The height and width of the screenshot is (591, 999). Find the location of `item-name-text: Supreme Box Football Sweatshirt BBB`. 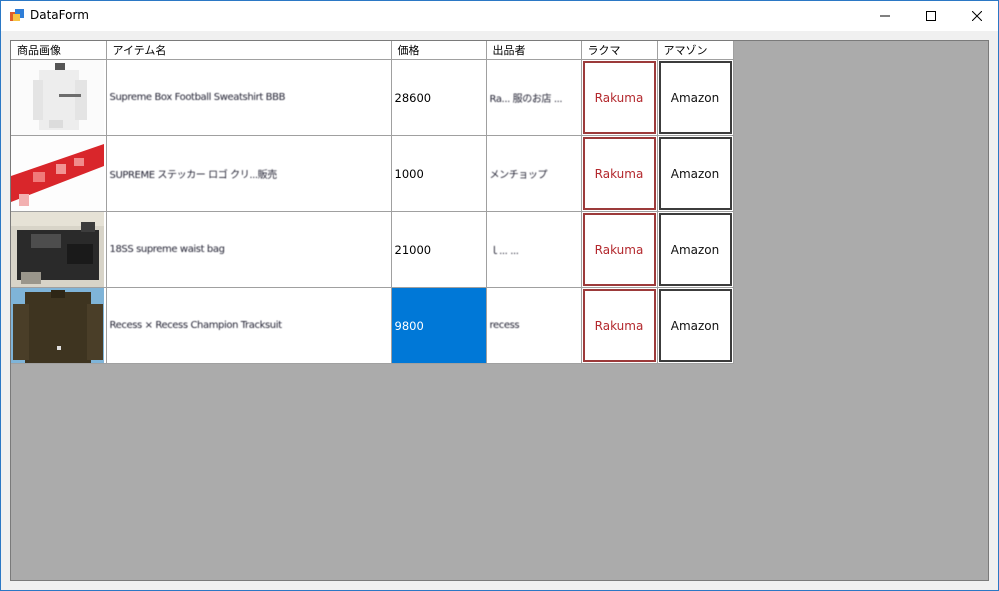

item-name-text: Supreme Box Football Sweatshirt BBB is located at coordinates (197, 97).